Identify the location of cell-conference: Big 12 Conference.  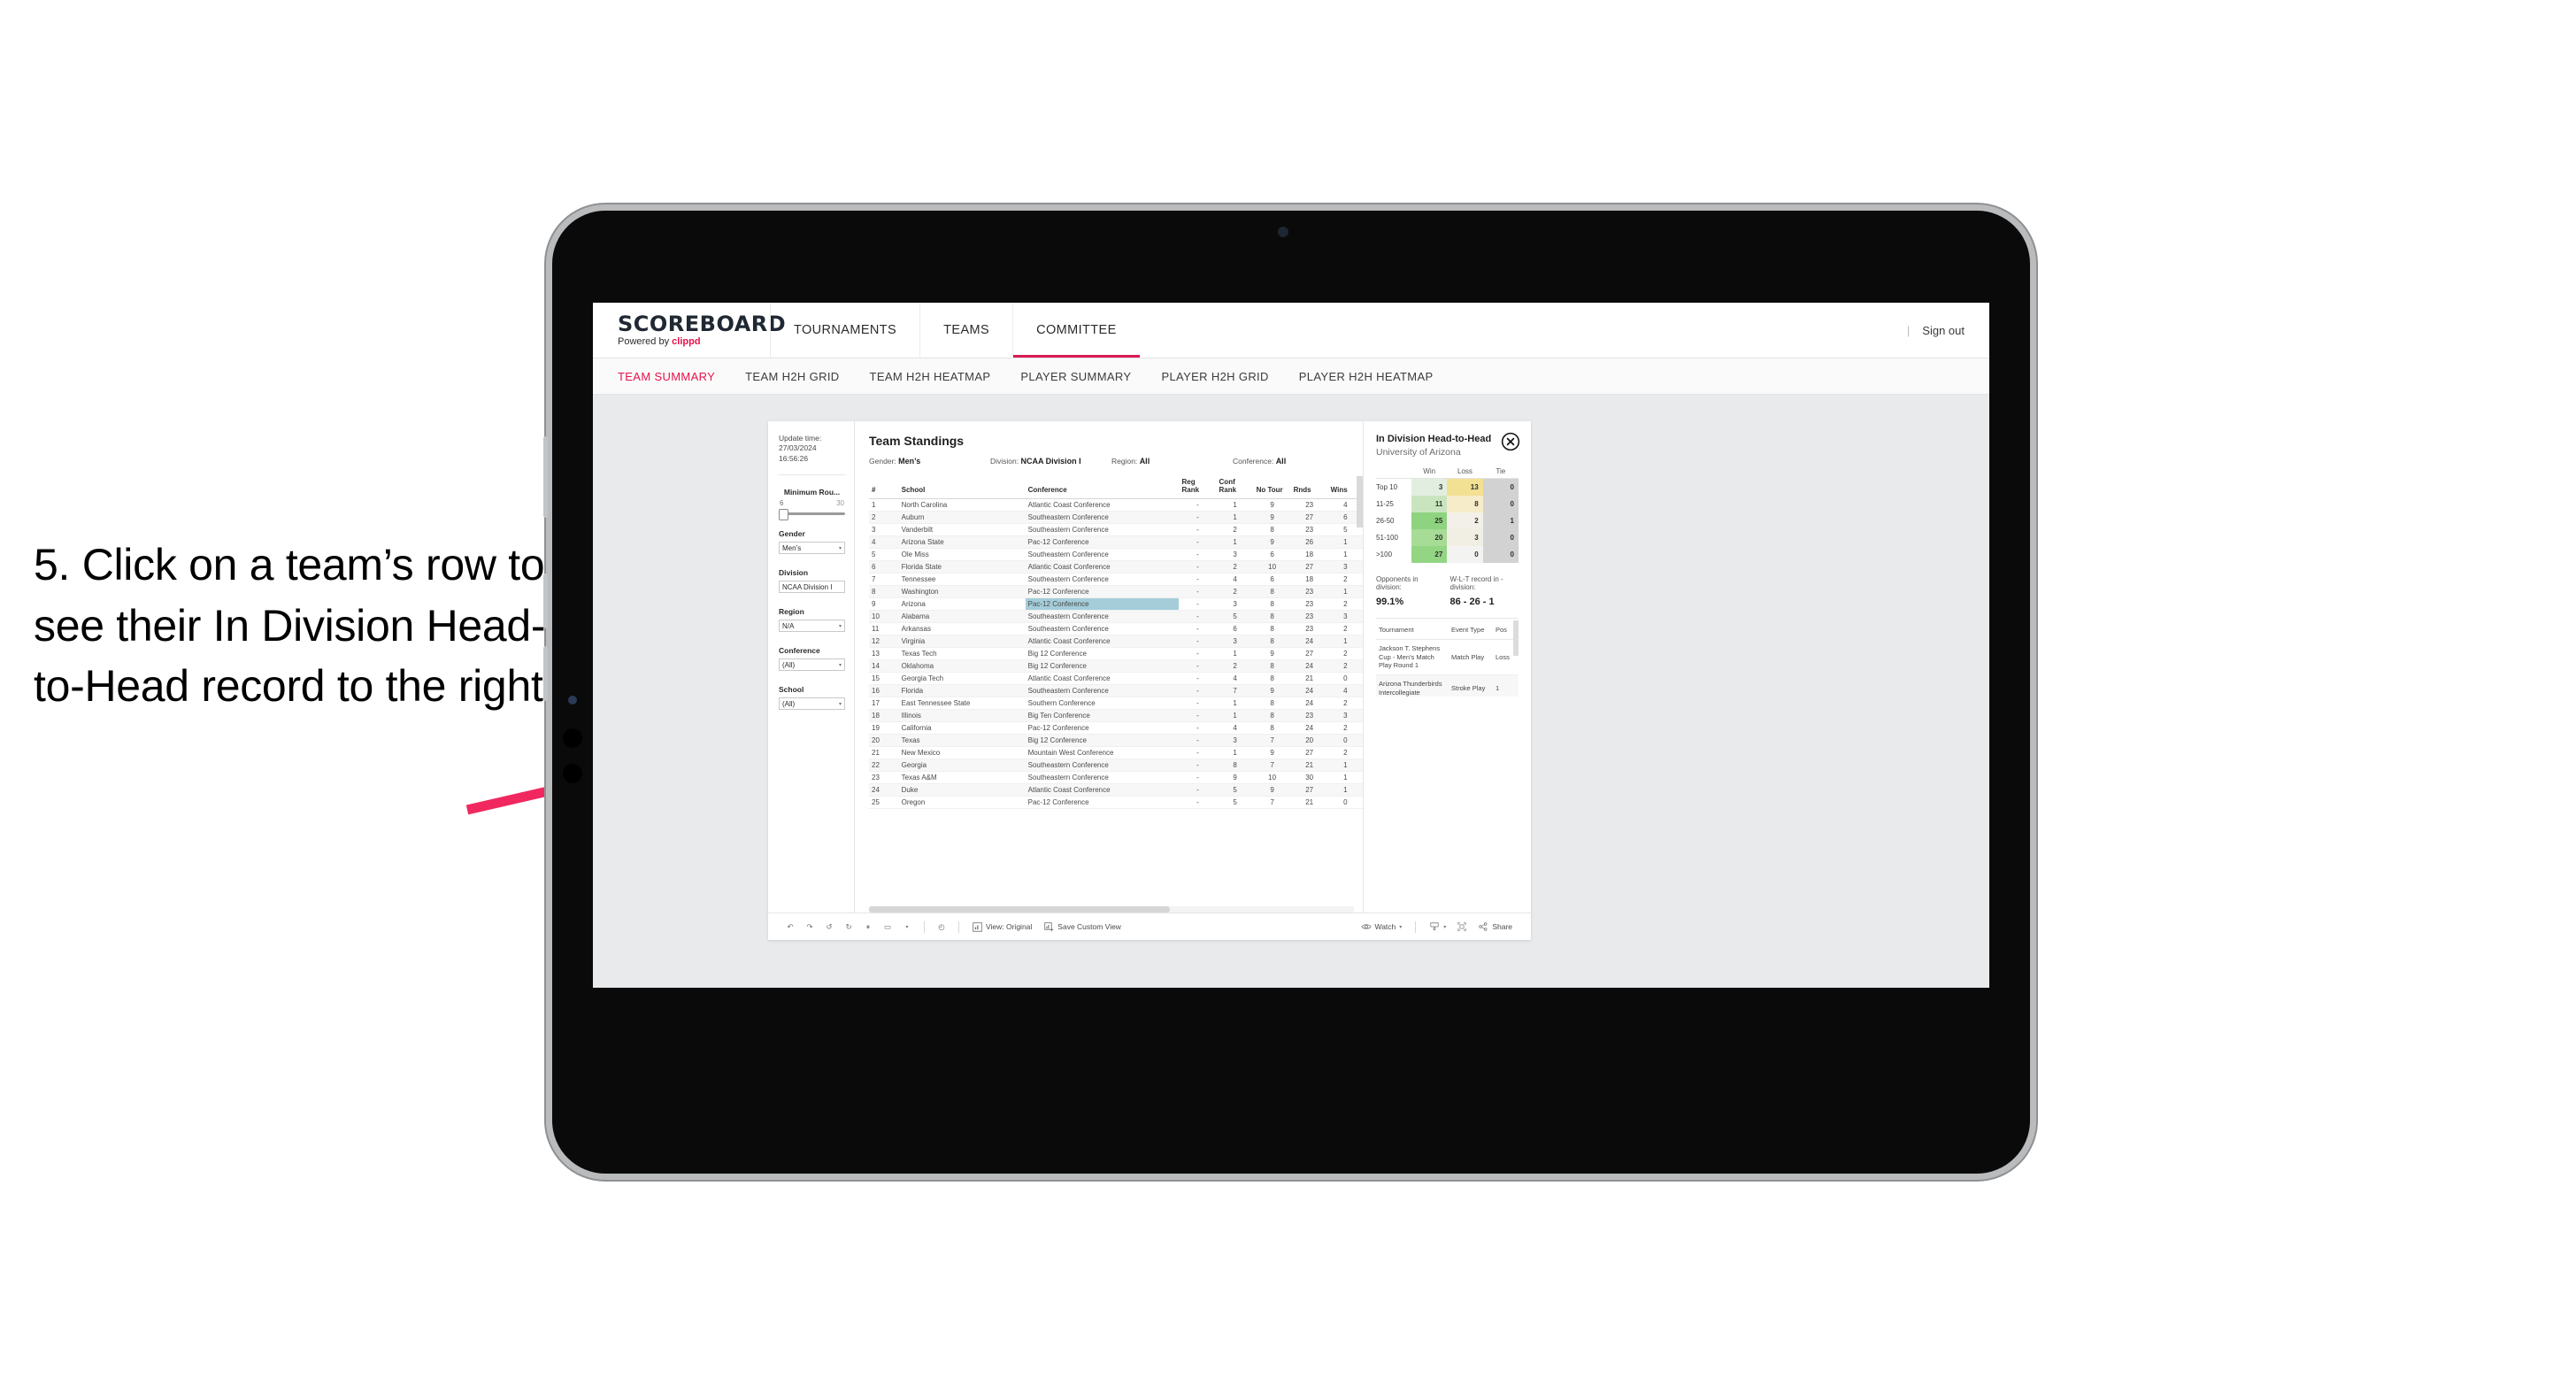
(1102, 666).